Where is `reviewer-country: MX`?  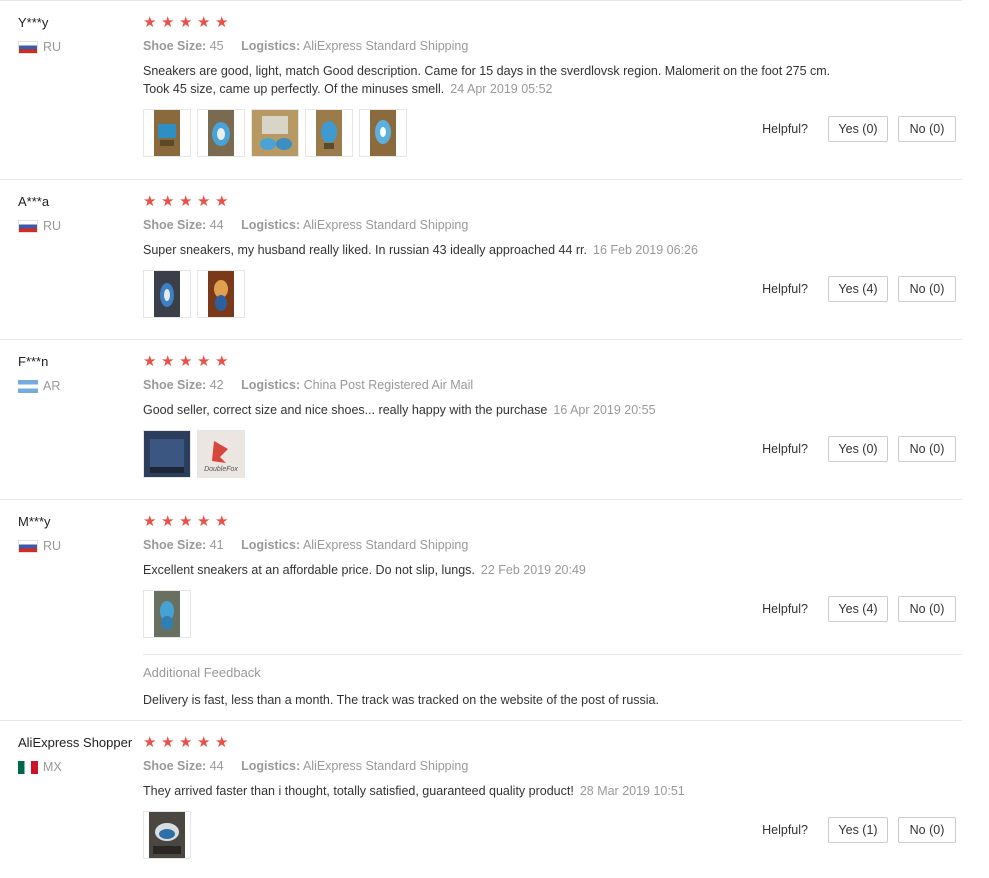 reviewer-country: MX is located at coordinates (75, 767).